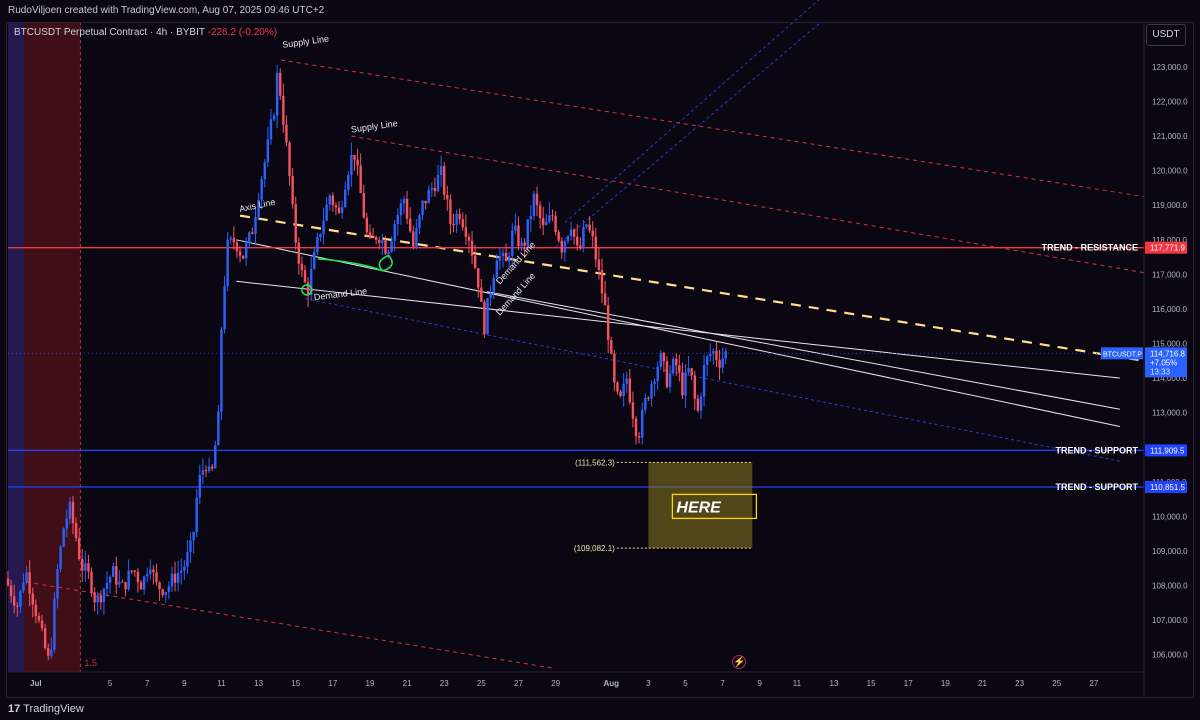 The image size is (1200, 720). Describe the element at coordinates (53, 709) in the screenshot. I see `tradingview-logo-text: TradingView` at that location.